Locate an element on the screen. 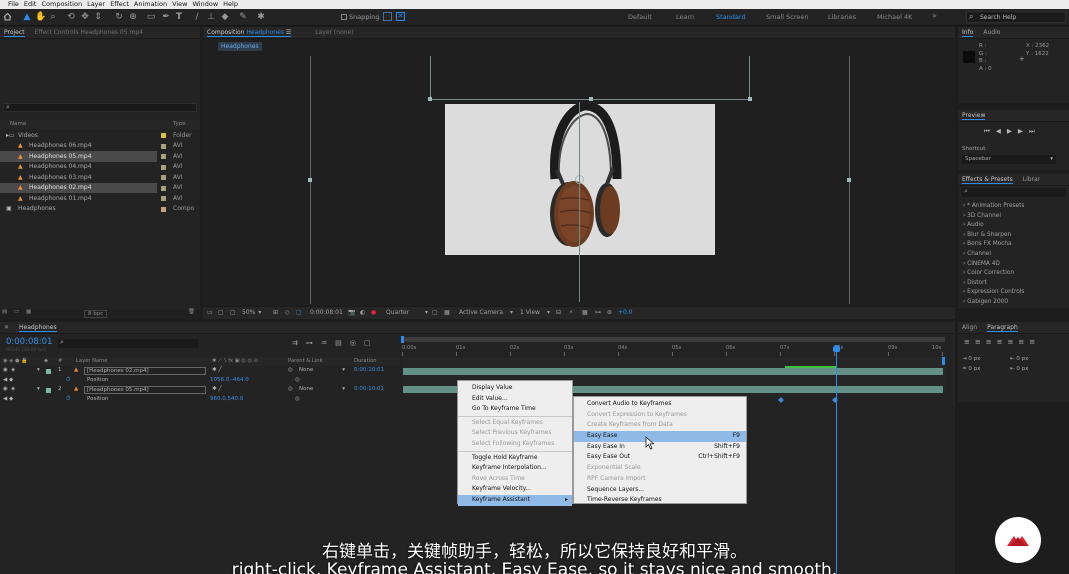 The image size is (1069, 574). help-search-field: ⌕ Search Help is located at coordinates (1016, 17).